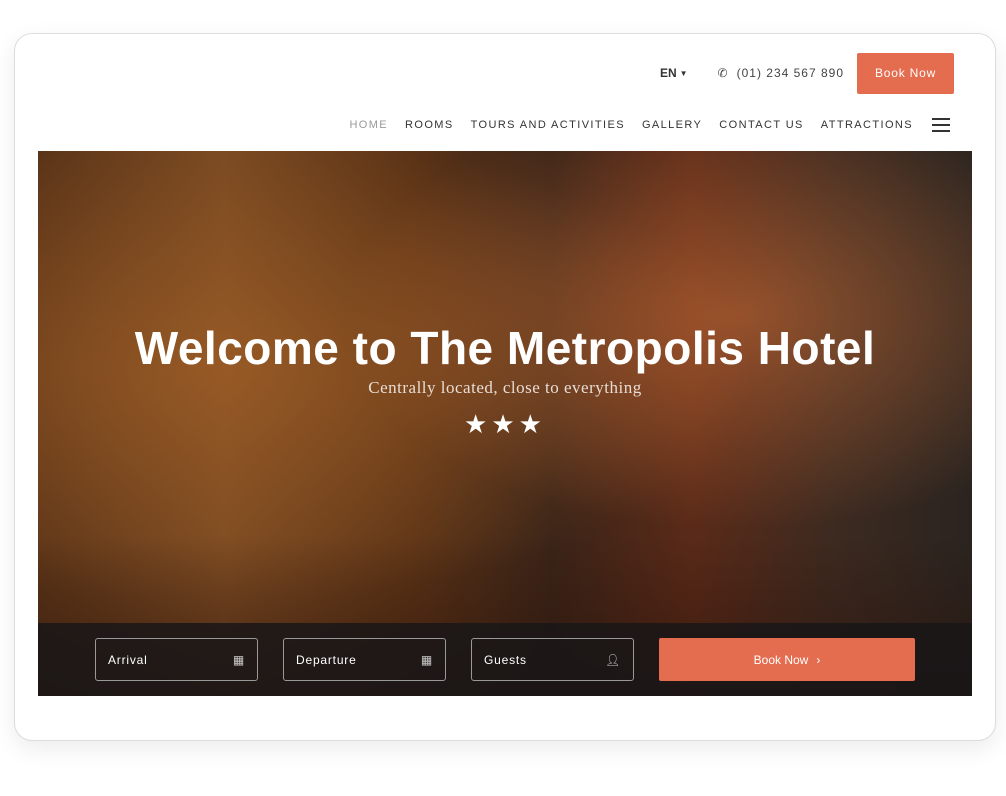 The image size is (1006, 796). Describe the element at coordinates (672, 125) in the screenshot. I see `nav-gallery: GALLERY` at that location.